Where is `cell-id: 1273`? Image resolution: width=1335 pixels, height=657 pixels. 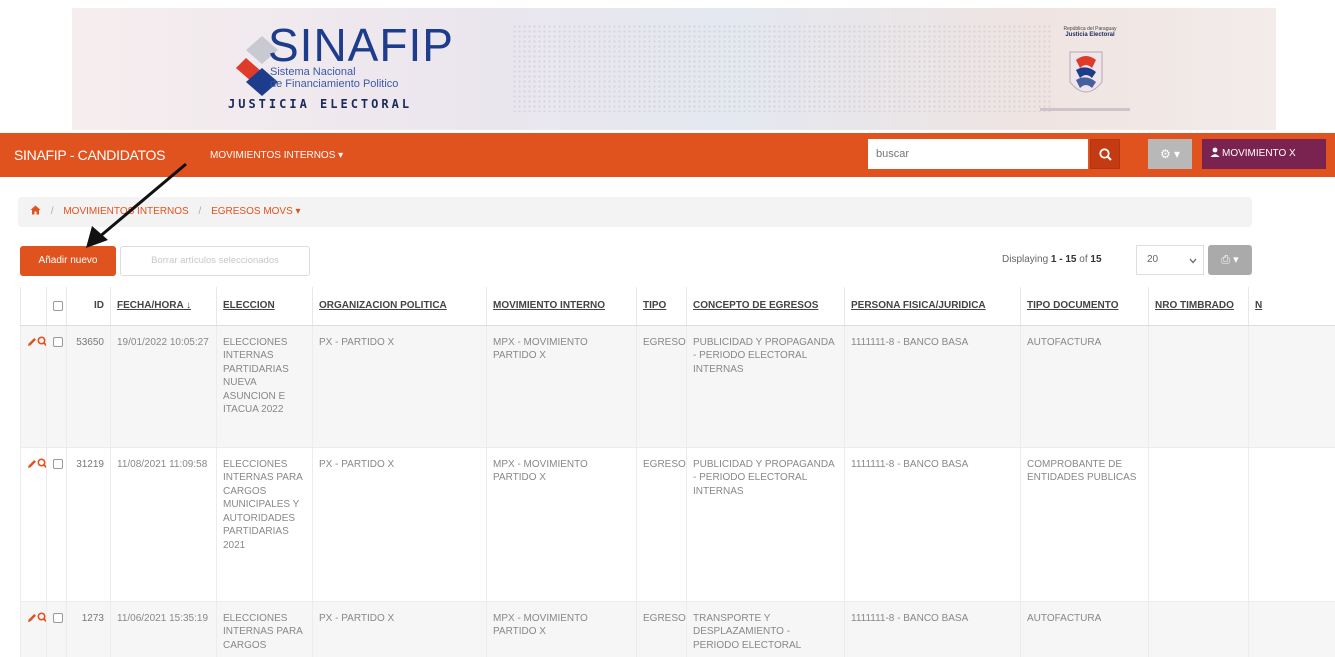
cell-id: 1273 is located at coordinates (88, 629).